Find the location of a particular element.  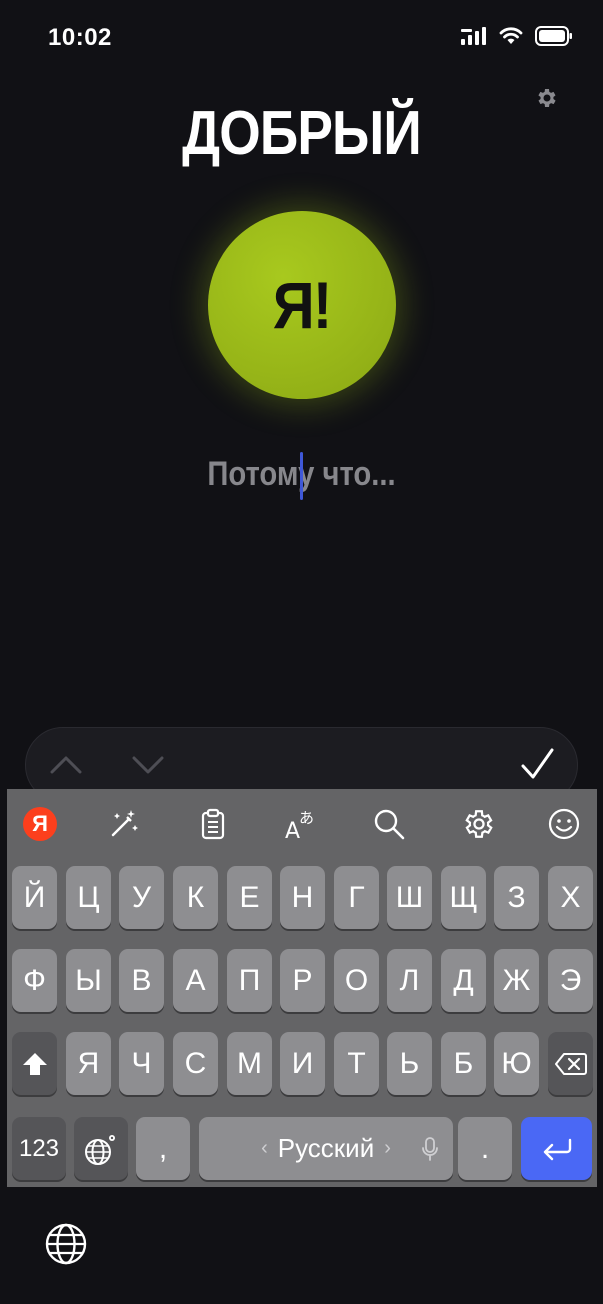

backspace-icon is located at coordinates (570, 1063).